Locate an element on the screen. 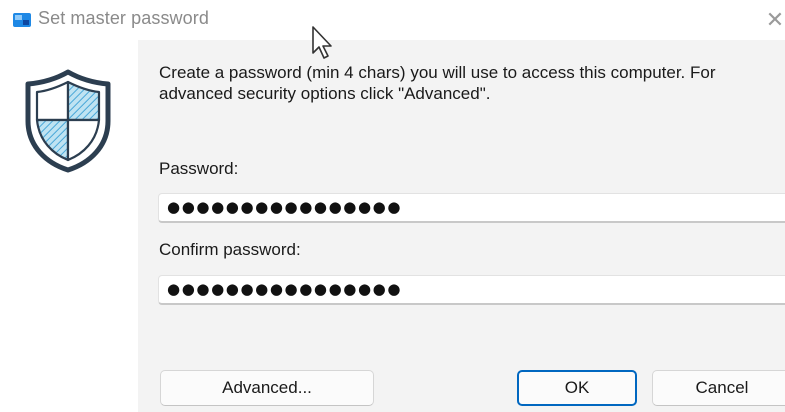 This screenshot has height=412, width=785. confirm-password-field: ●●●●●●●●●●●●●●●● is located at coordinates (471, 290).